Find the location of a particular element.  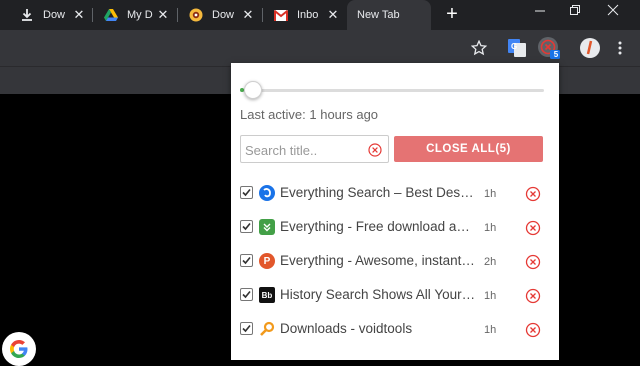

close-all-button: CLOSE ALL(5) is located at coordinates (468, 149).